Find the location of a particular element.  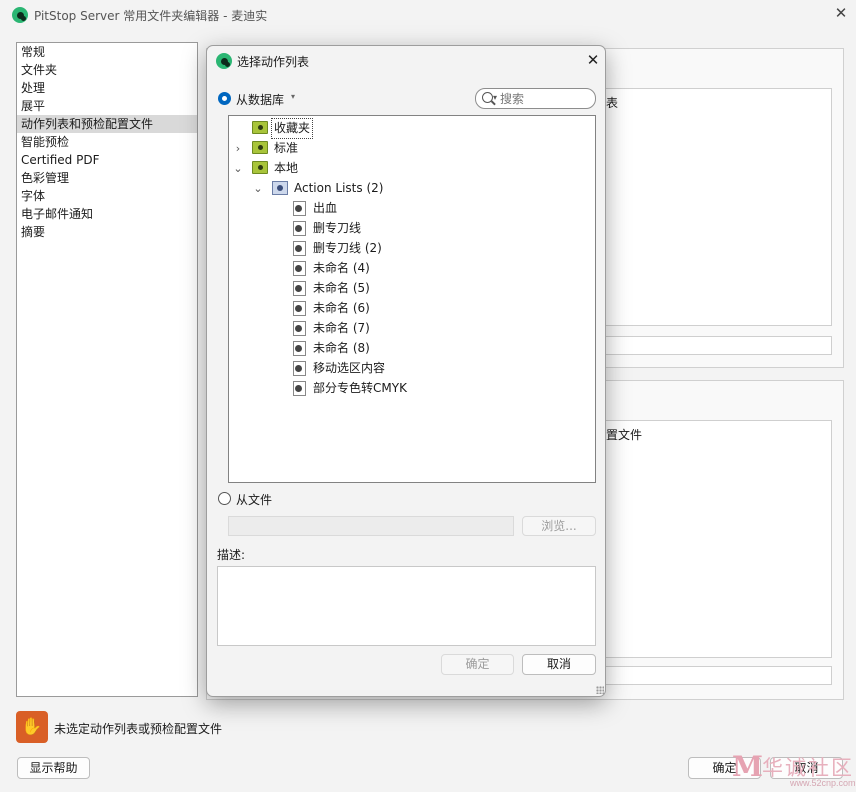

nav-item: 处理 is located at coordinates (107, 88).